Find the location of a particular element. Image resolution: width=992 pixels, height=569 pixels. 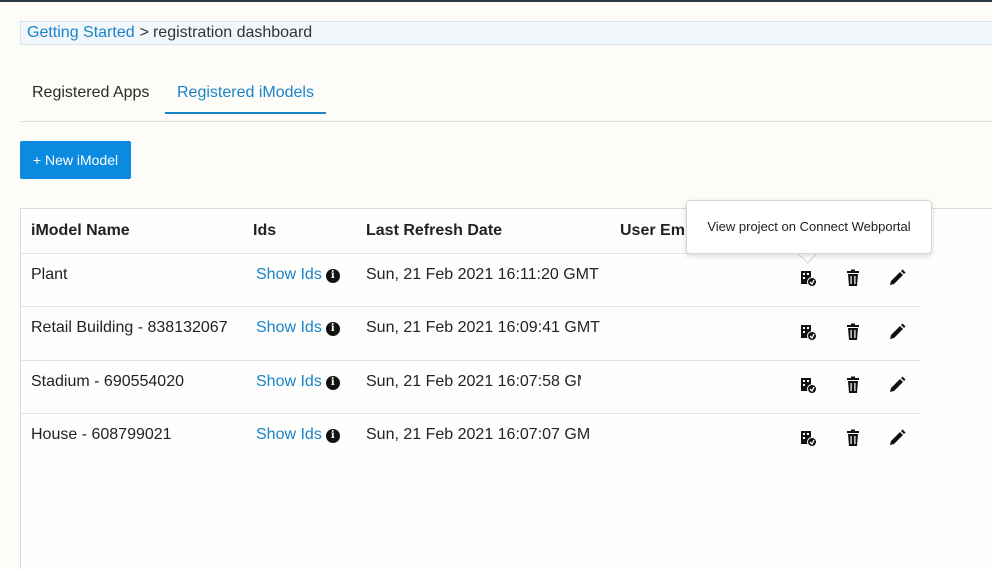

tab-registered-apps: Registered Apps is located at coordinates (90, 97).